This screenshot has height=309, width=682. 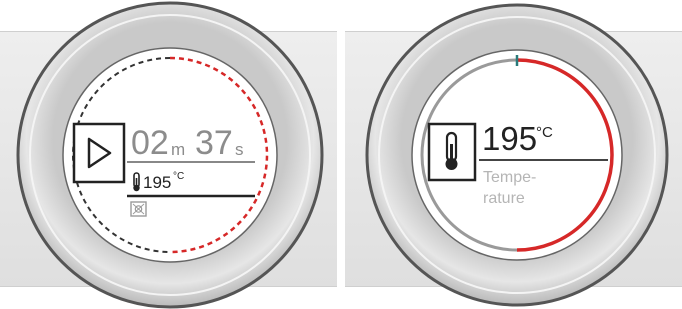 I want to click on temperature-label-line1: Tempe-, so click(x=510, y=177).